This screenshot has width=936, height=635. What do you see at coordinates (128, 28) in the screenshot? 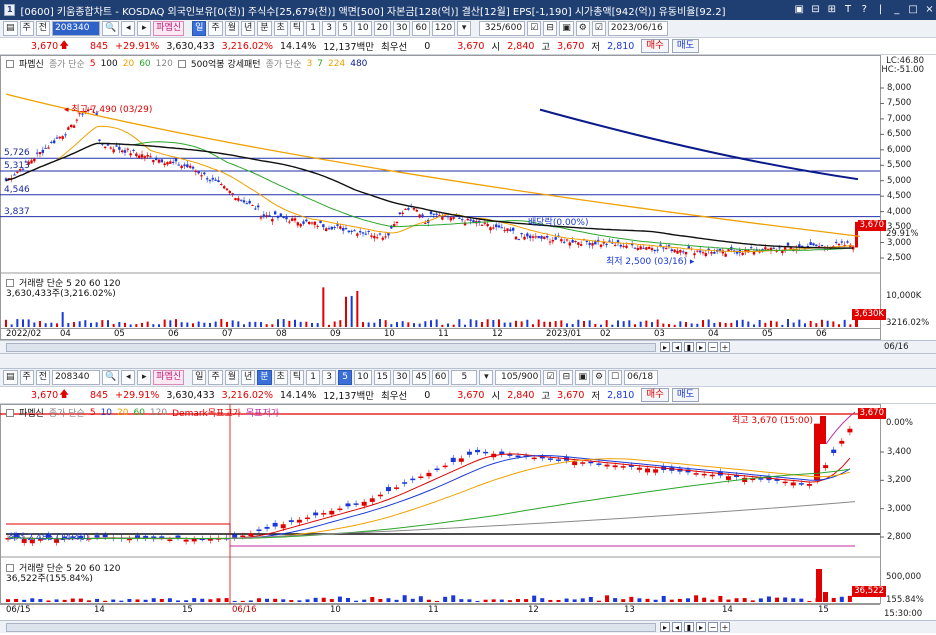
I see `prev-stock-icon: ◂` at bounding box center [128, 28].